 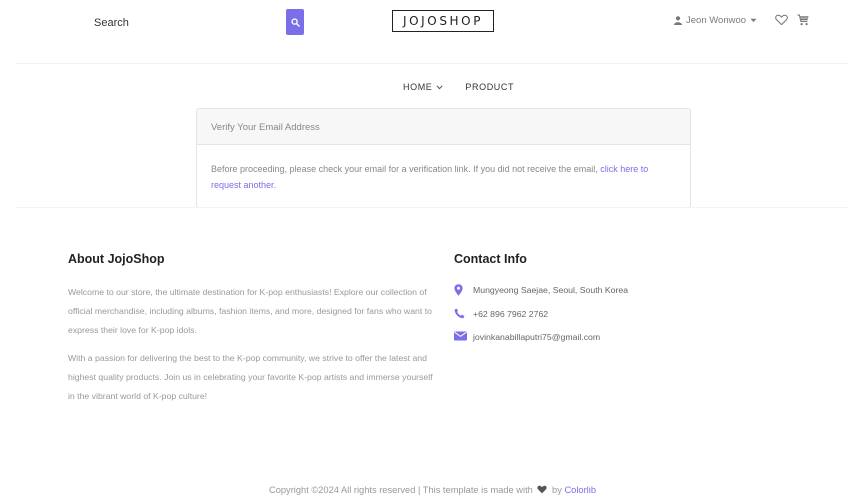 I want to click on contact-phone: +62 896 7962 2762, so click(x=584, y=314).